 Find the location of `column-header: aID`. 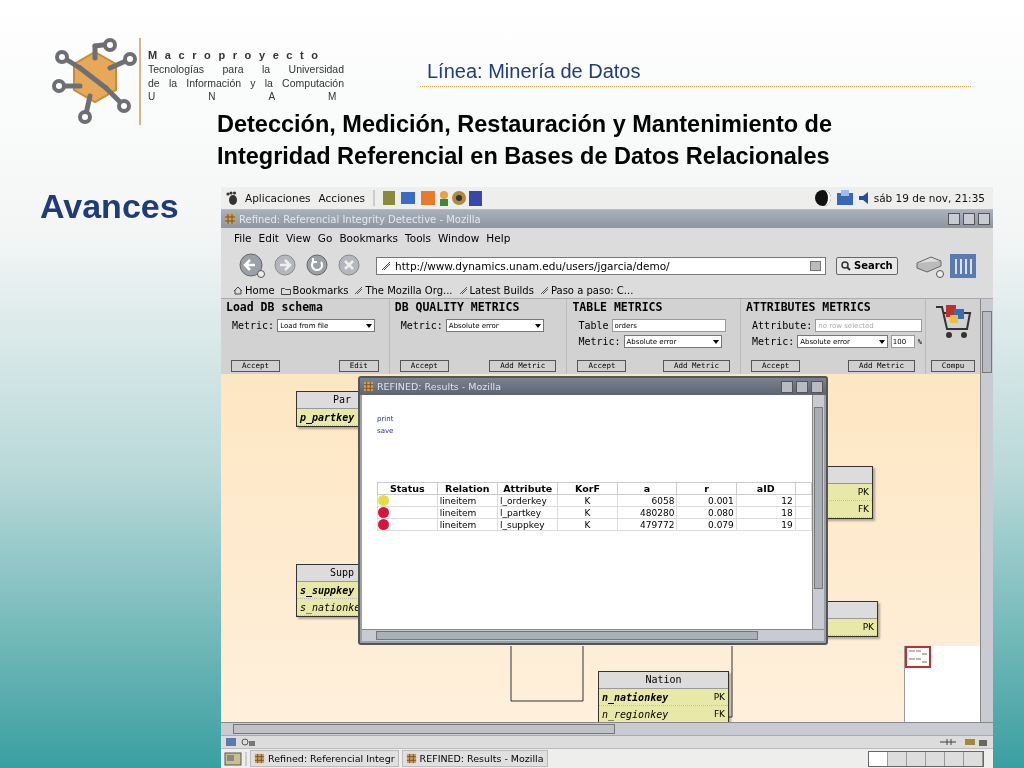

column-header: aID is located at coordinates (766, 488).